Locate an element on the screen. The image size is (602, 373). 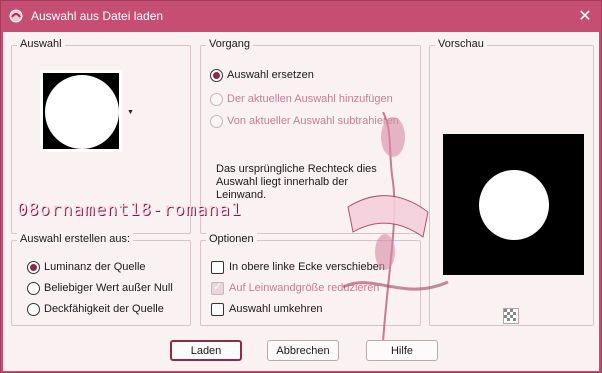
preview-canvas is located at coordinates (513, 204).